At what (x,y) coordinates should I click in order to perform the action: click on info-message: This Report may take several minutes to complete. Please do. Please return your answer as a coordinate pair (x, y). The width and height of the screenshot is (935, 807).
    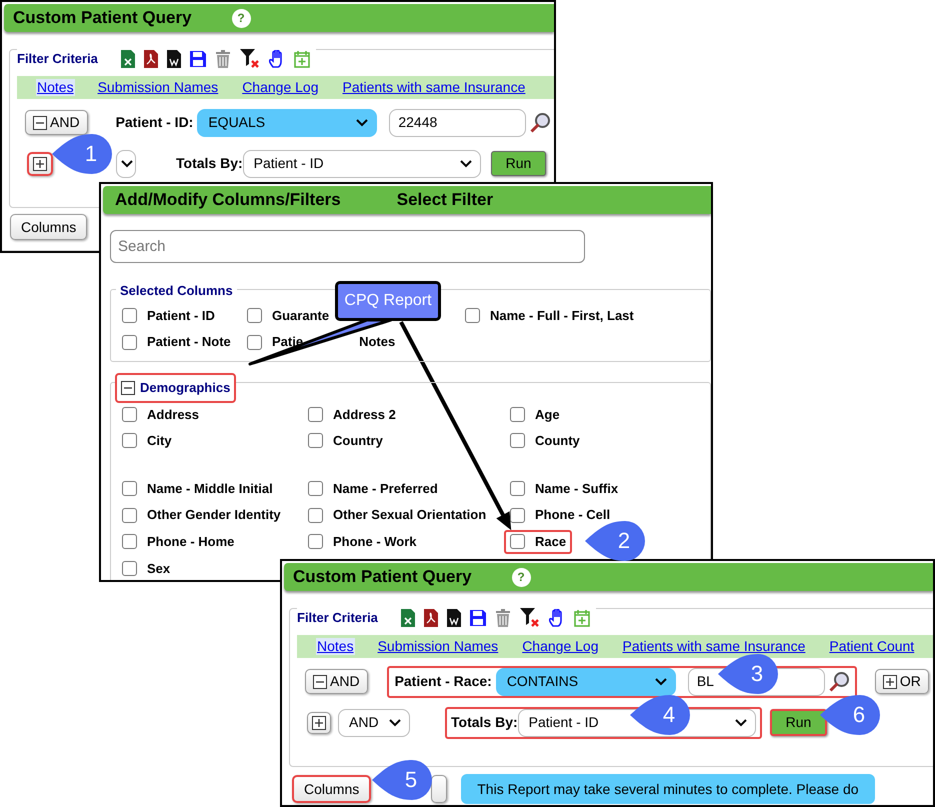
    Looking at the image, I should click on (668, 789).